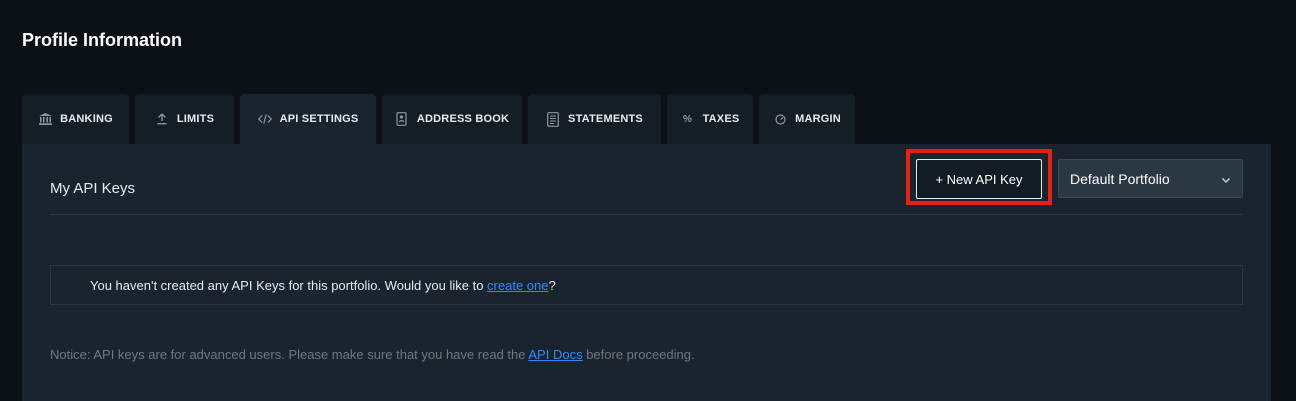 Image resolution: width=1296 pixels, height=401 pixels. I want to click on create-one-link: create one, so click(517, 285).